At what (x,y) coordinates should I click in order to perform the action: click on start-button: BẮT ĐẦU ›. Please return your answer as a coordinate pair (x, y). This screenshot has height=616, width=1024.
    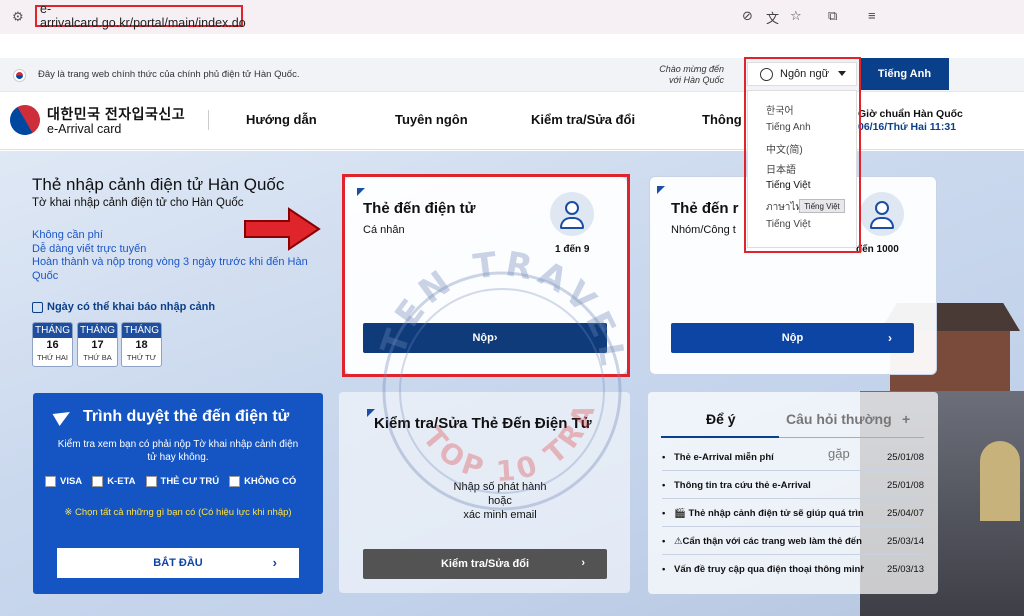
    Looking at the image, I should click on (178, 563).